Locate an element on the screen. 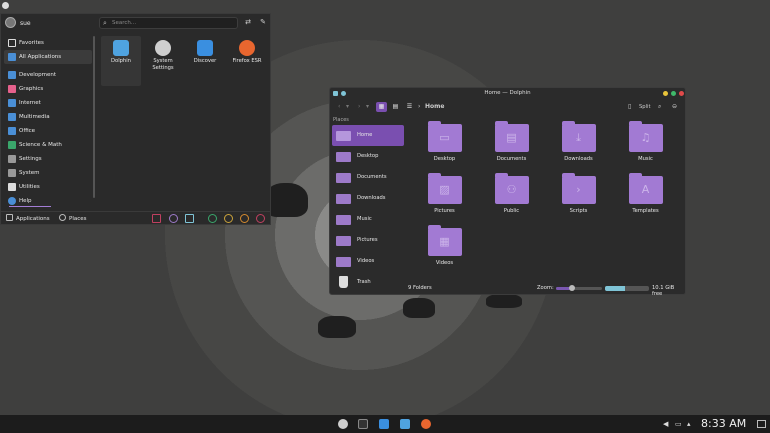 The width and height of the screenshot is (770, 433). category-development: Development is located at coordinates (48, 75).